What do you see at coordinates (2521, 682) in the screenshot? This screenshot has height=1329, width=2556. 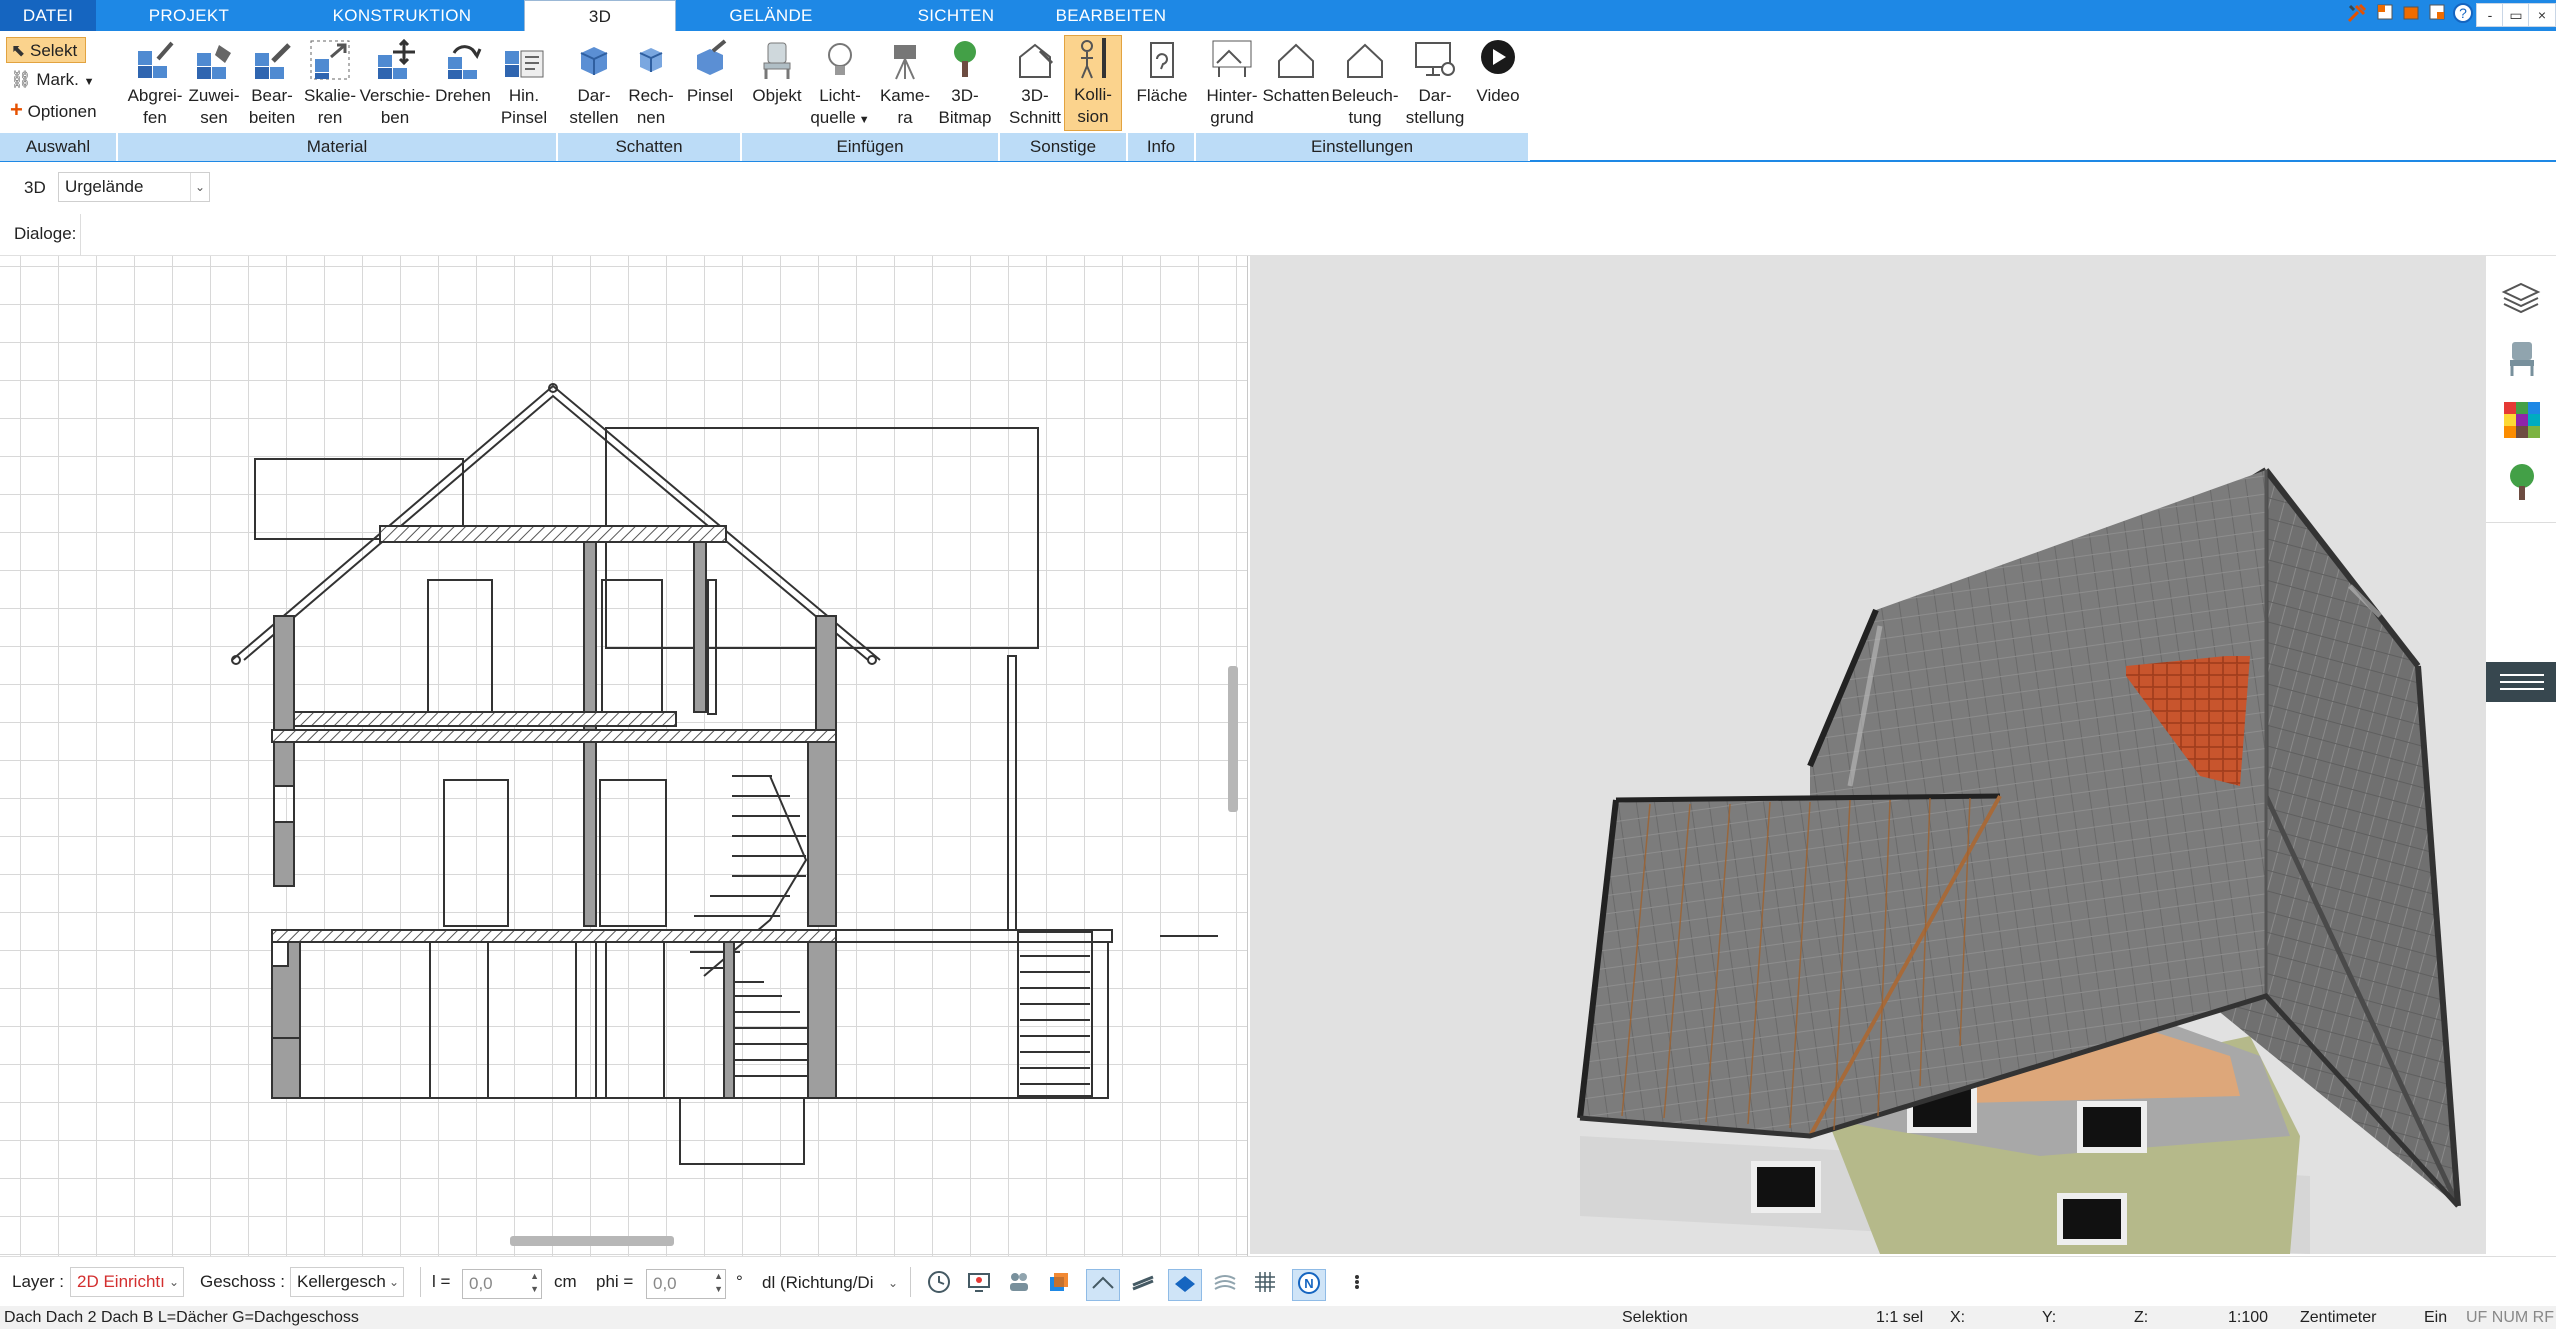 I see `panel-menu-button` at bounding box center [2521, 682].